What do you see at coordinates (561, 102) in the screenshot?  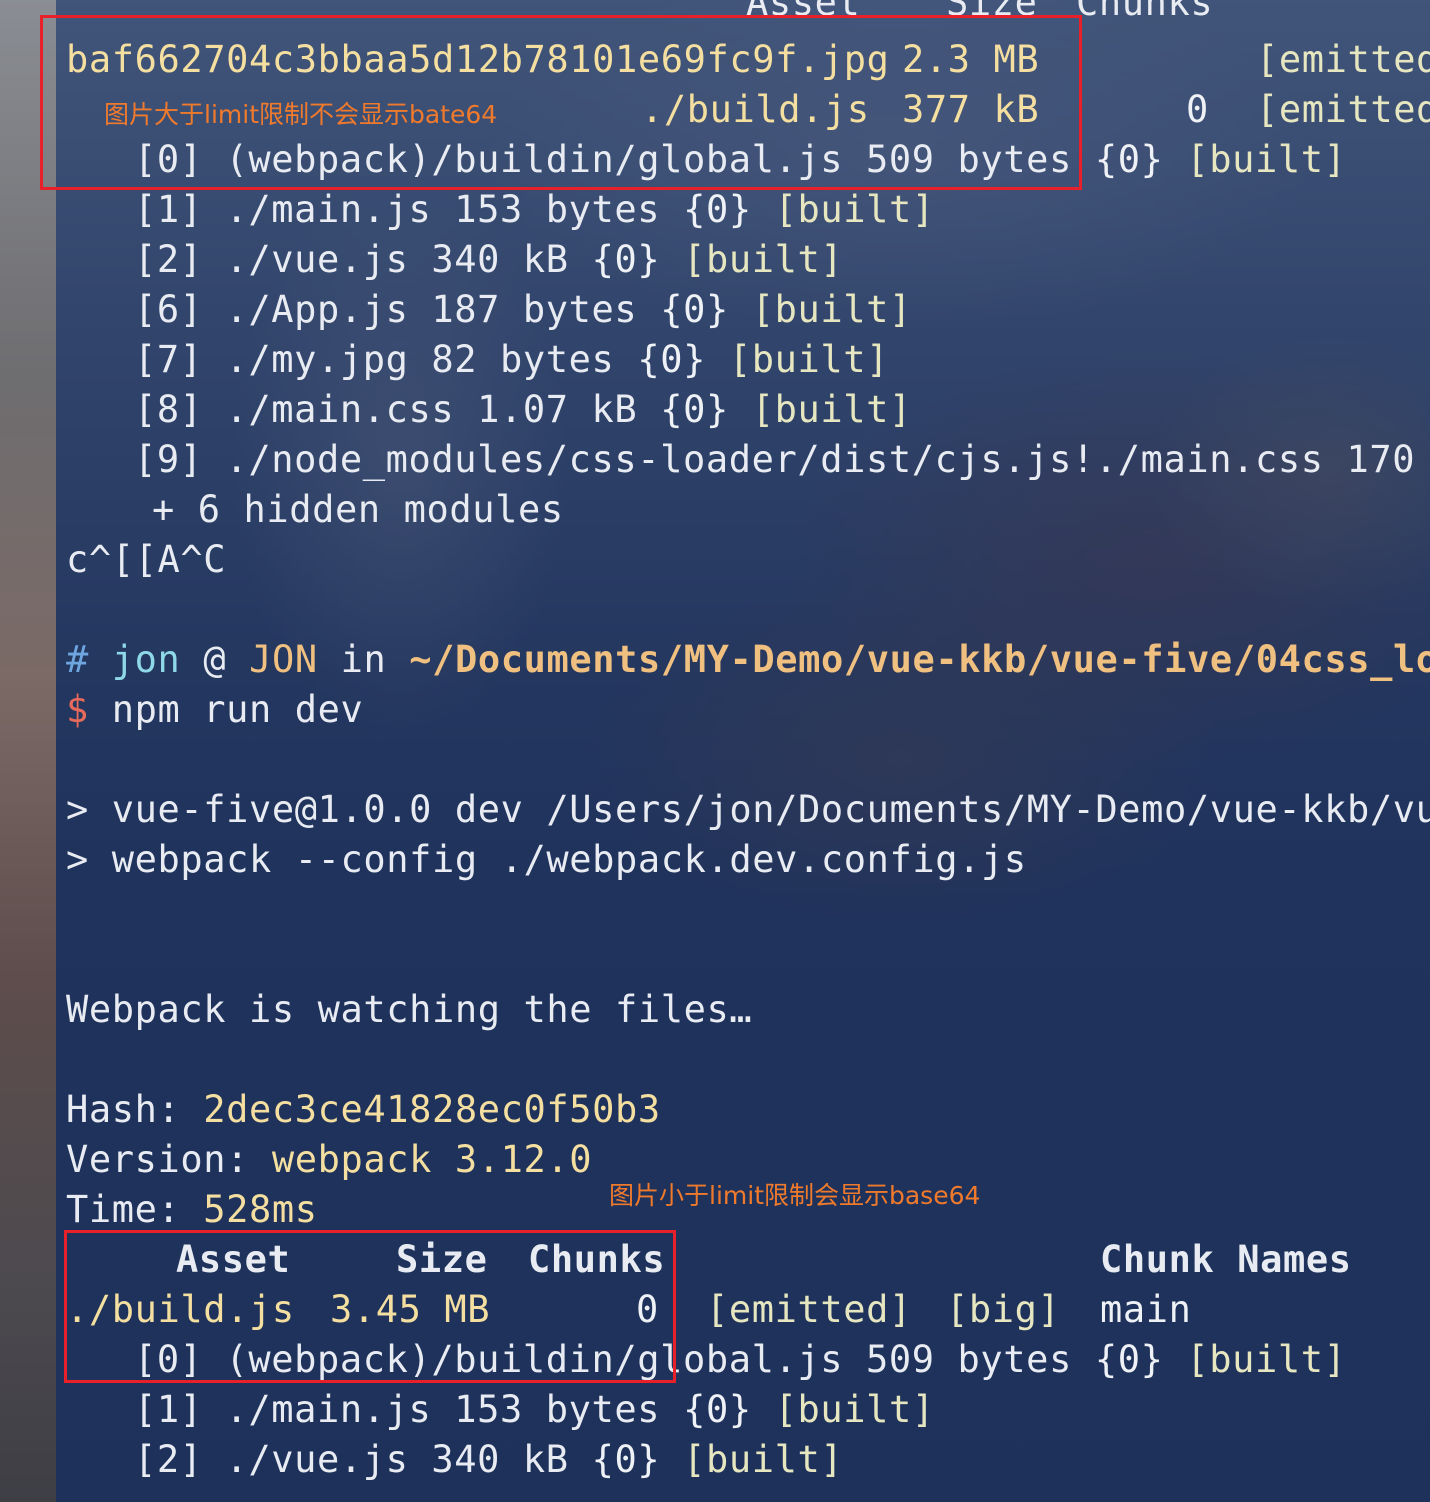 I see `highlight-box-top` at bounding box center [561, 102].